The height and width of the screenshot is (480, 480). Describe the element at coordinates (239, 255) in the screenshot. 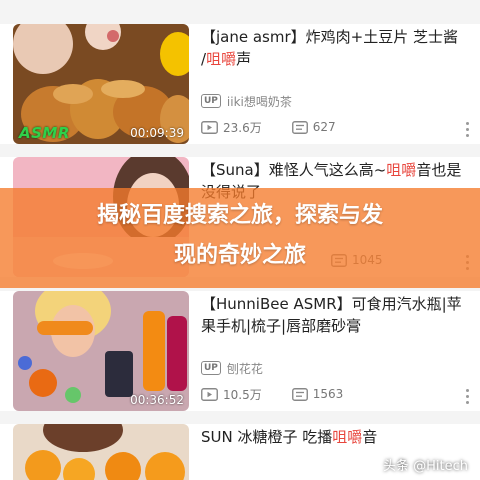

I see `headline-line-2: 现的奇妙之旅` at that location.